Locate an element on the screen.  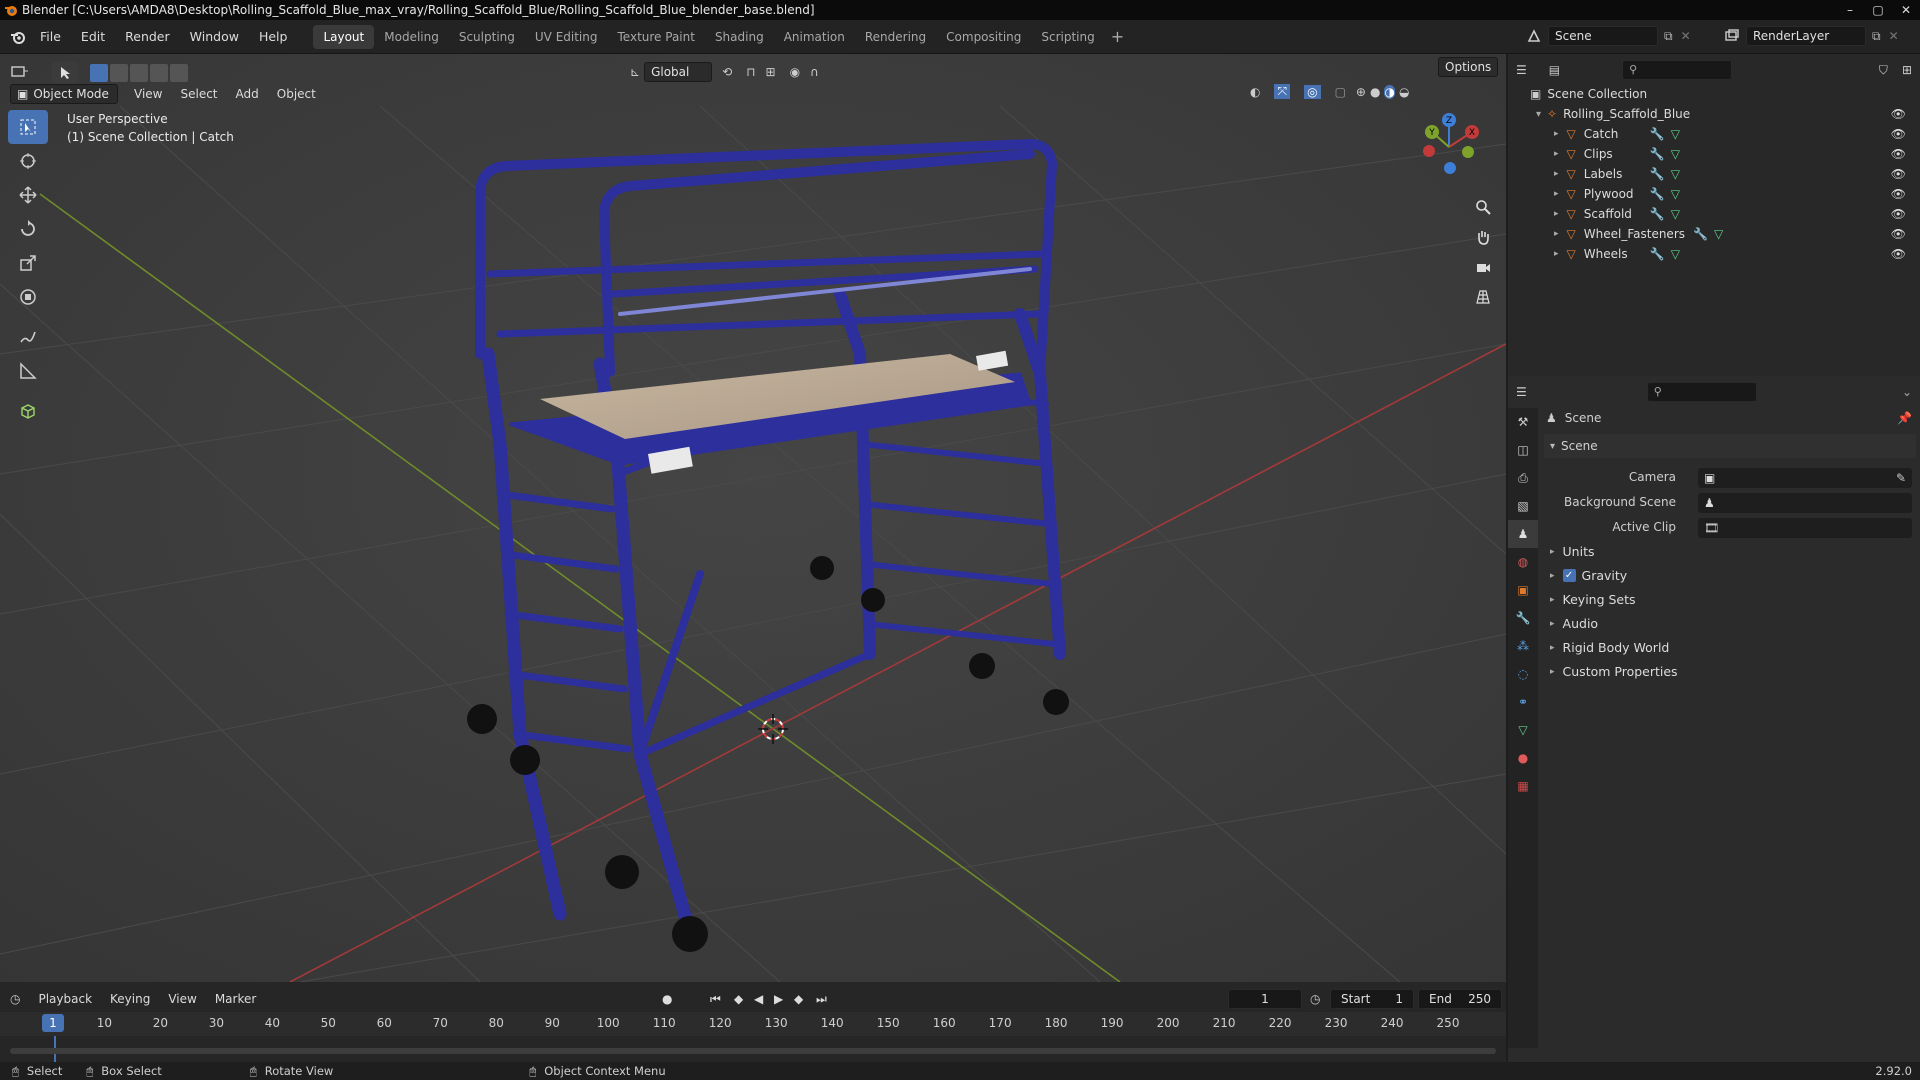
maximize-icon: ▢ is located at coordinates (1878, 10).